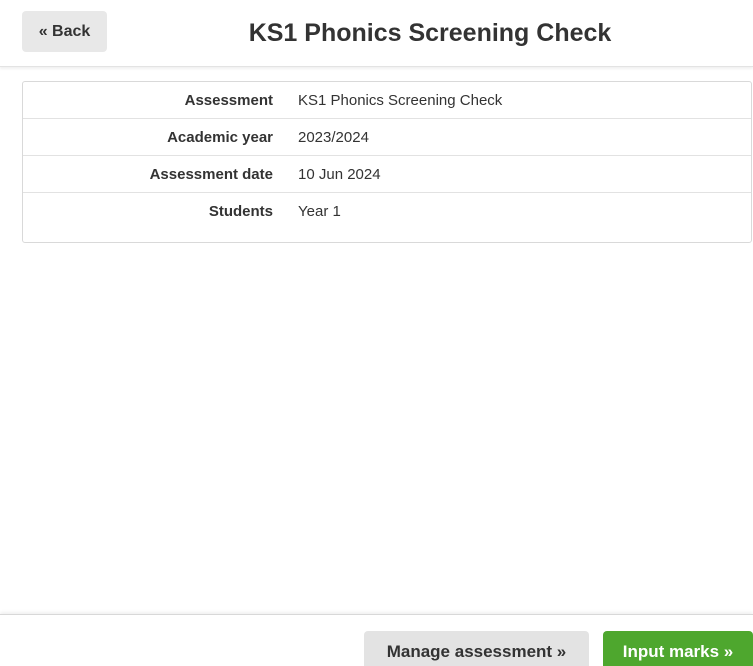  What do you see at coordinates (387, 174) in the screenshot?
I see `details-row-assessment-date: Assessment date 10 Jun 2024` at bounding box center [387, 174].